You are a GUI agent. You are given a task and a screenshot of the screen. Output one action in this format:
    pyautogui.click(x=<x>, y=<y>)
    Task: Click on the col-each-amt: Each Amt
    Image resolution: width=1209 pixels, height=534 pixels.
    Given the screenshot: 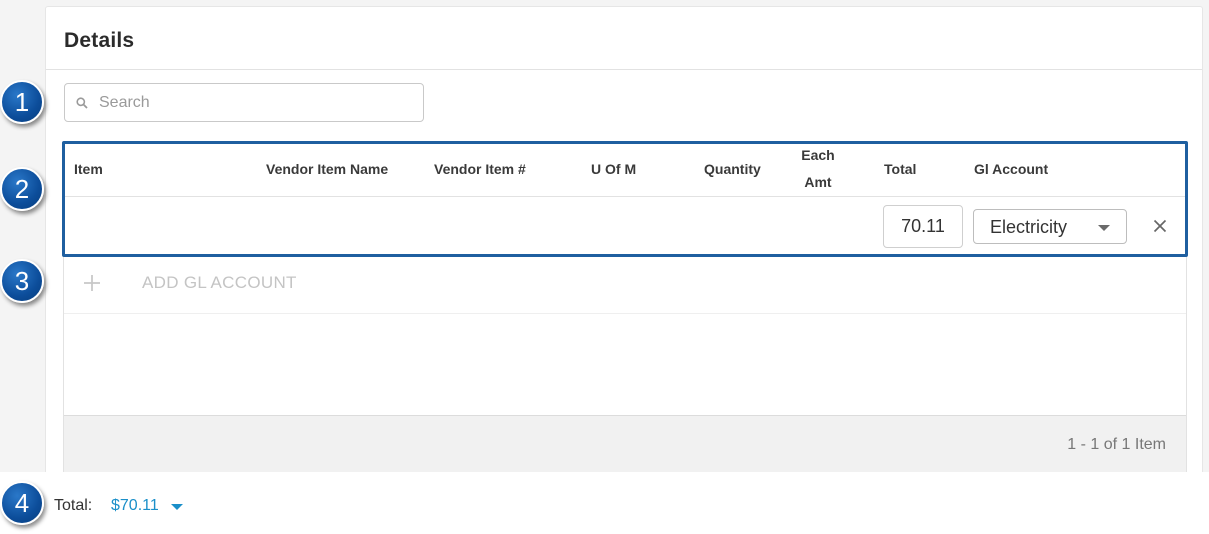 What is the action you would take?
    pyautogui.click(x=818, y=169)
    